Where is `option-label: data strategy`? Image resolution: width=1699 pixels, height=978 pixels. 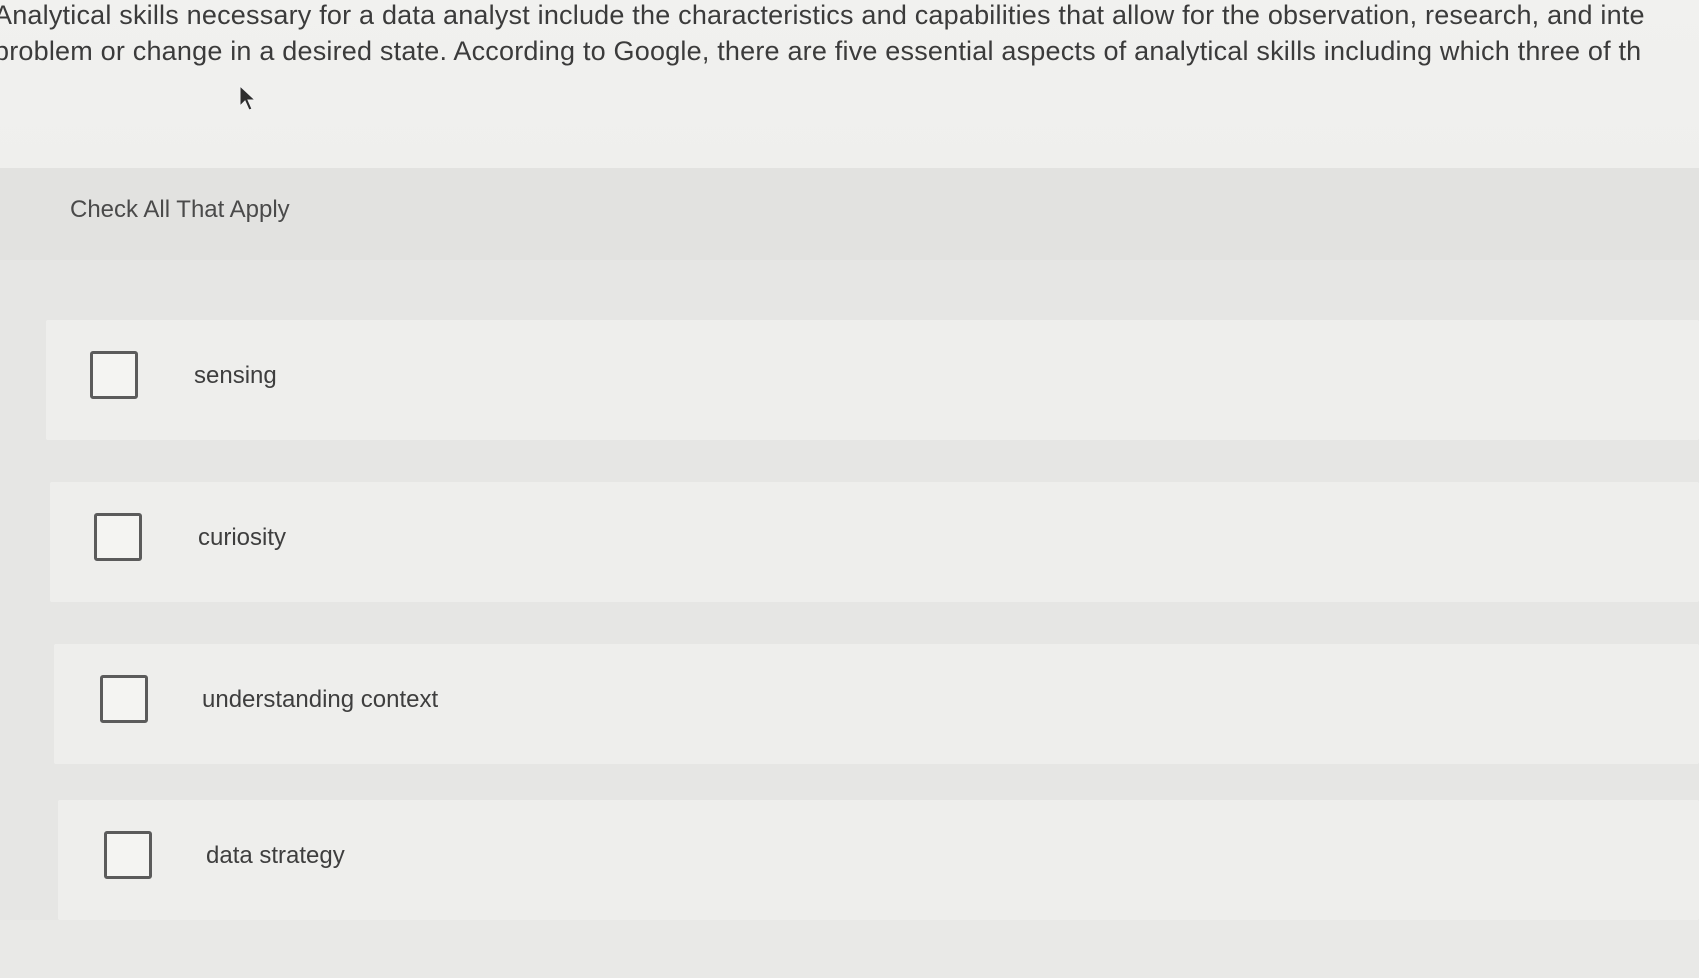 option-label: data strategy is located at coordinates (275, 856).